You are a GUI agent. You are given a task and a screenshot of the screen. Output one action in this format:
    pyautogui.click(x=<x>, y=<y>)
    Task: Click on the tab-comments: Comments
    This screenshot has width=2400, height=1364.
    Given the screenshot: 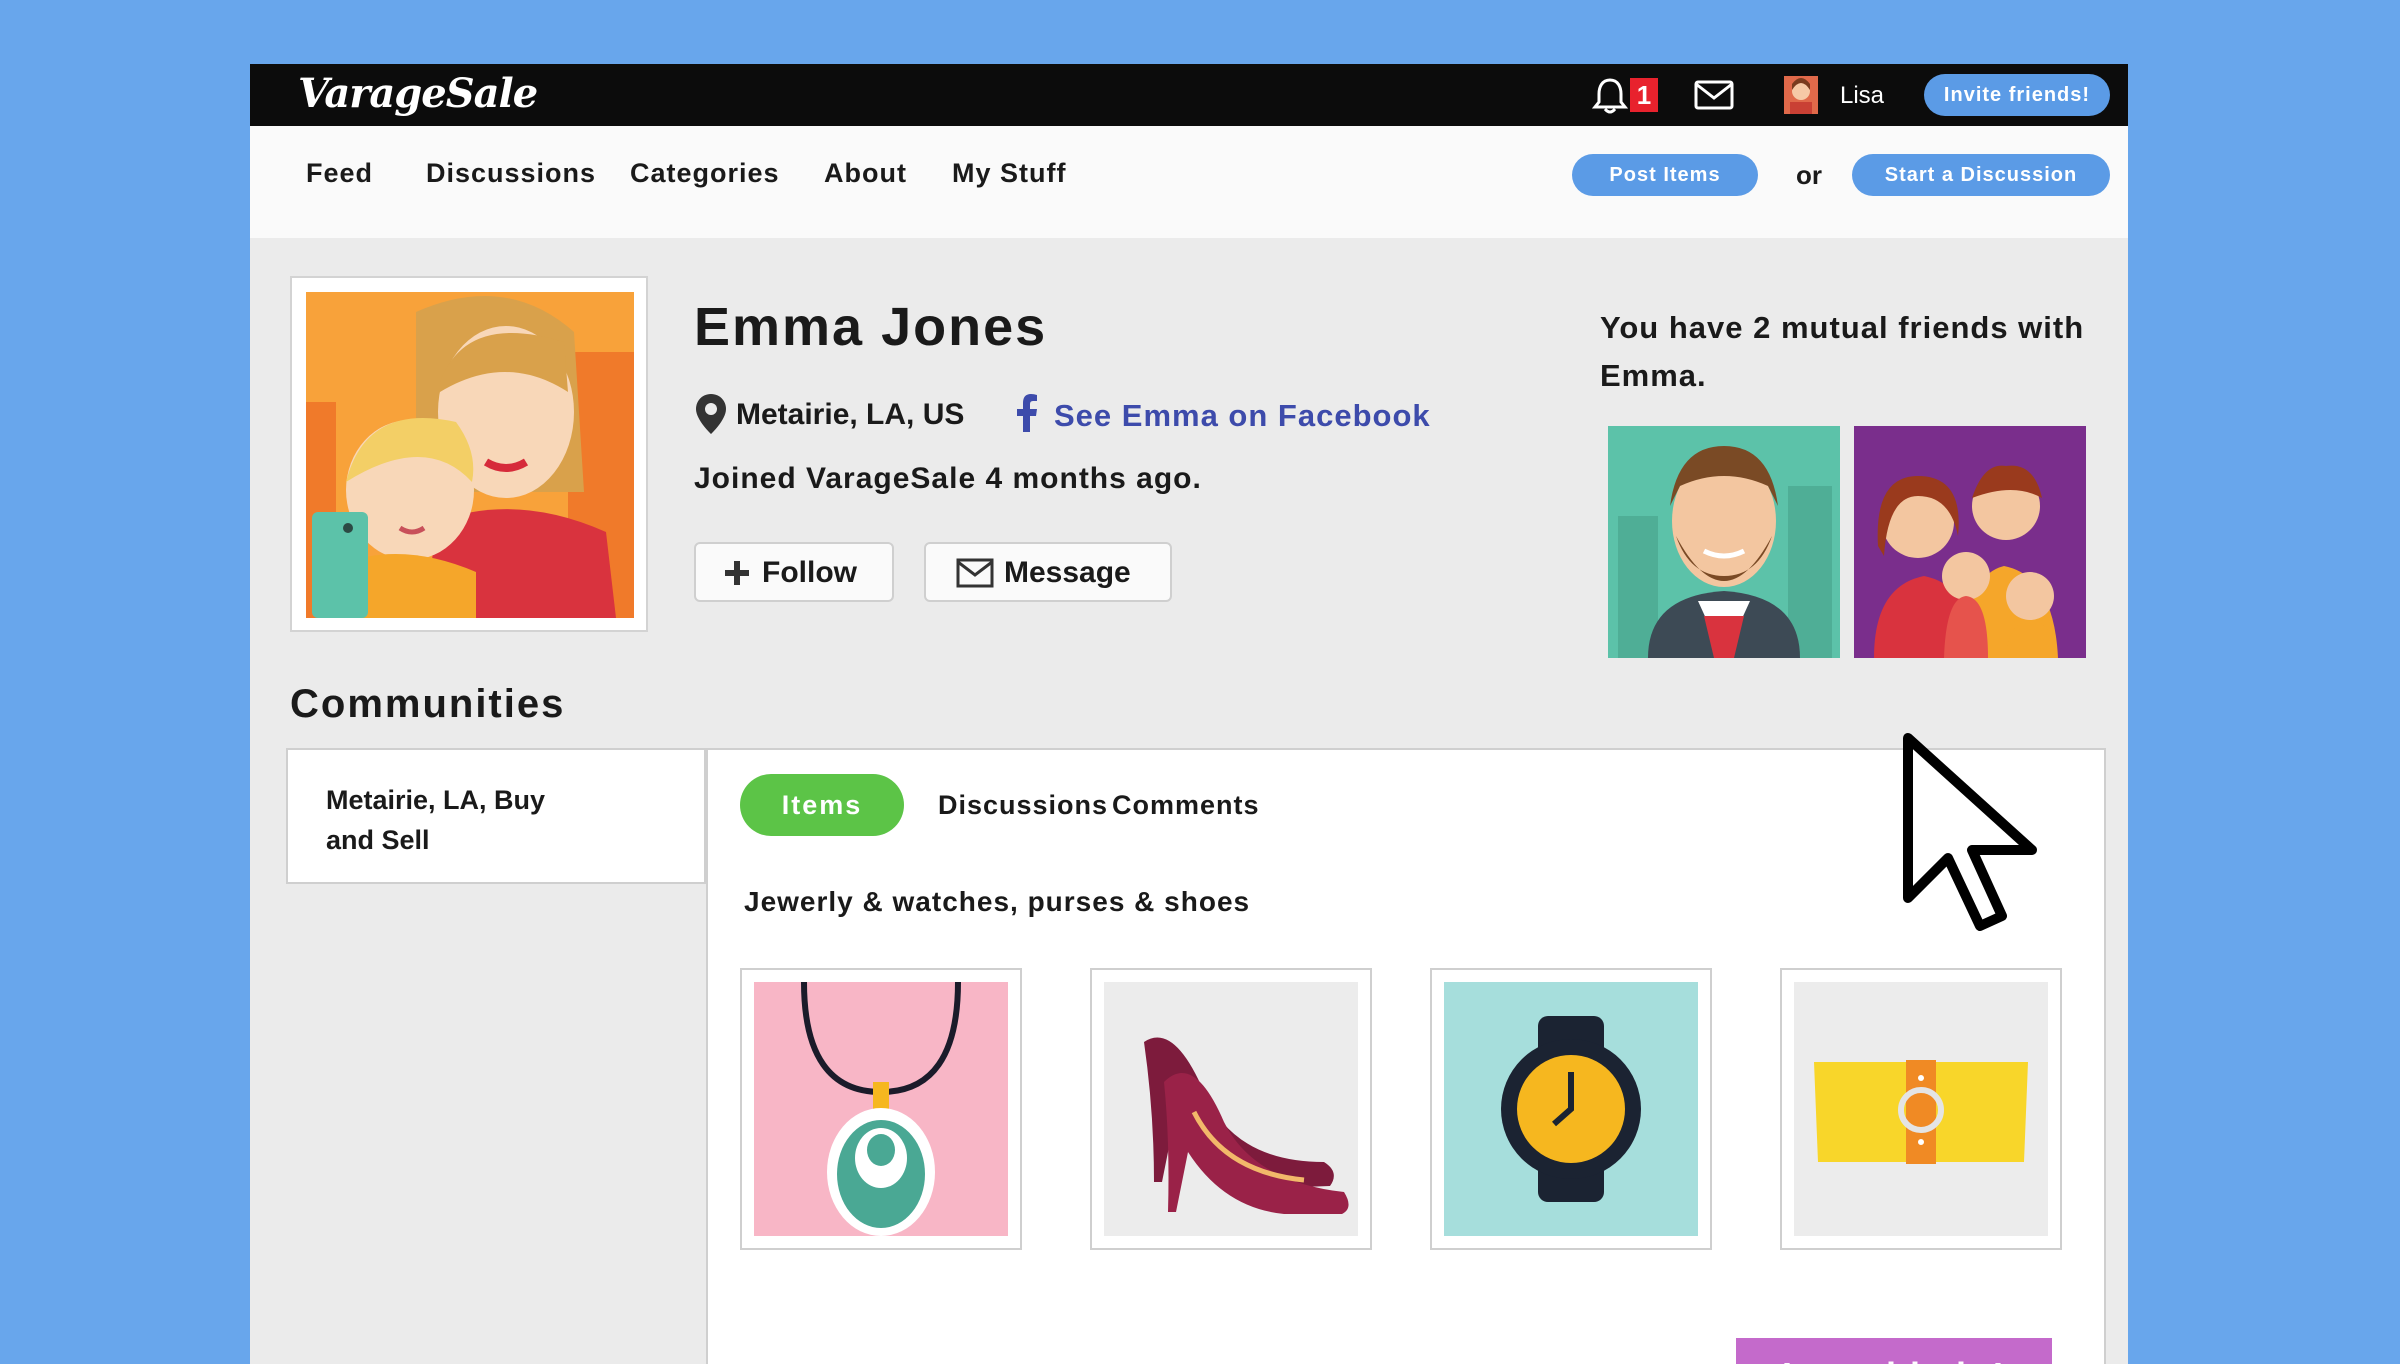 What is the action you would take?
    pyautogui.click(x=1186, y=805)
    